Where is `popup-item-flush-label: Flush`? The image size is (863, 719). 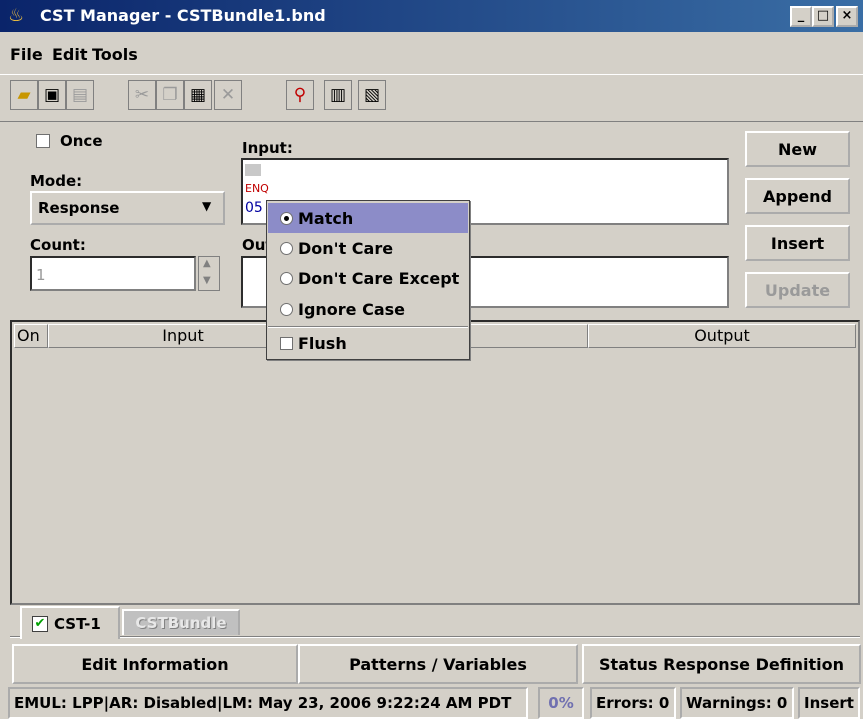
popup-item-flush-label: Flush is located at coordinates (322, 343).